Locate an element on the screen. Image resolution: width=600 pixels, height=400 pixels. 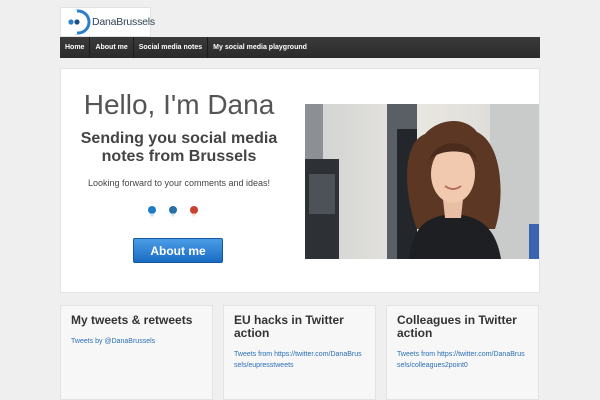
logo-icon is located at coordinates (77, 22).